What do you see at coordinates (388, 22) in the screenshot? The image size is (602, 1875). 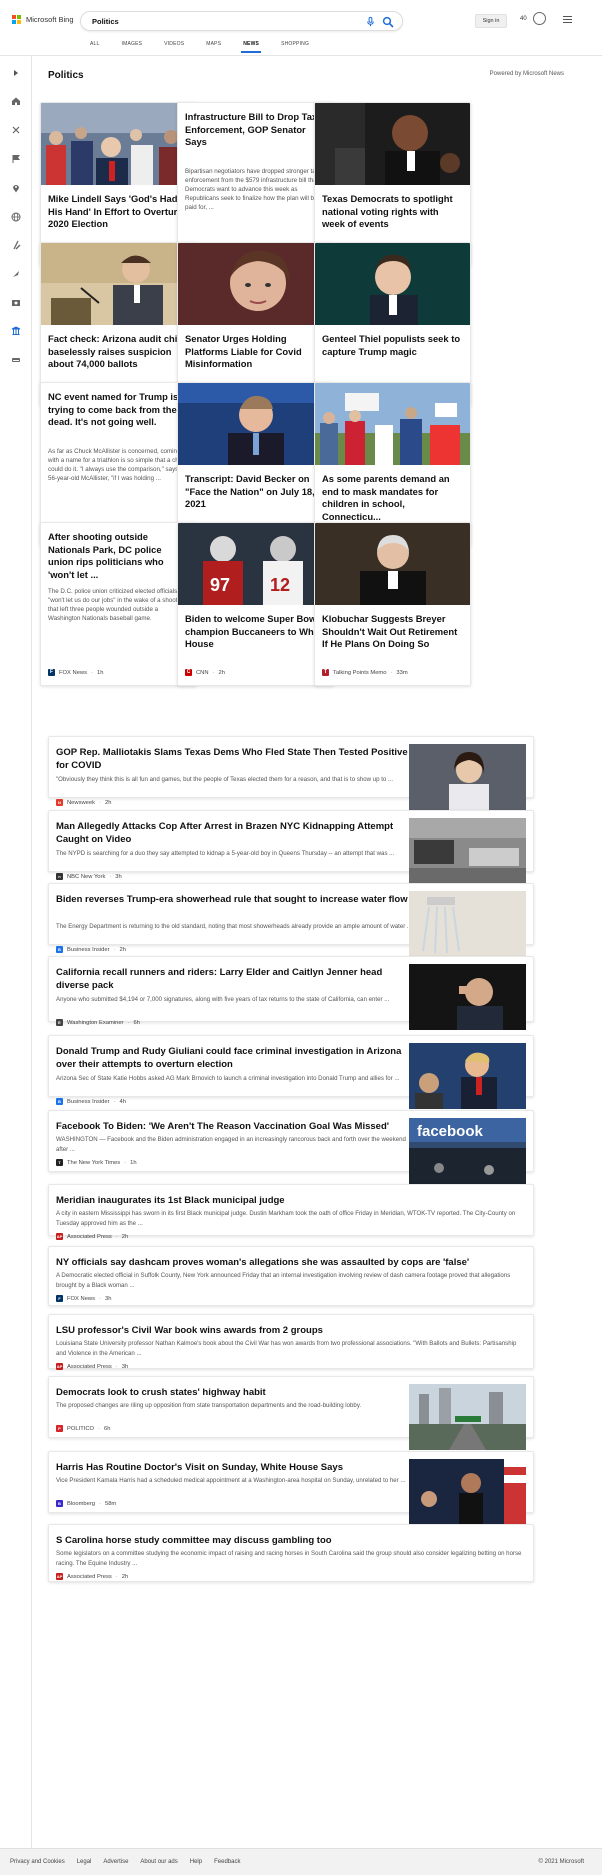 I see `search-icon` at bounding box center [388, 22].